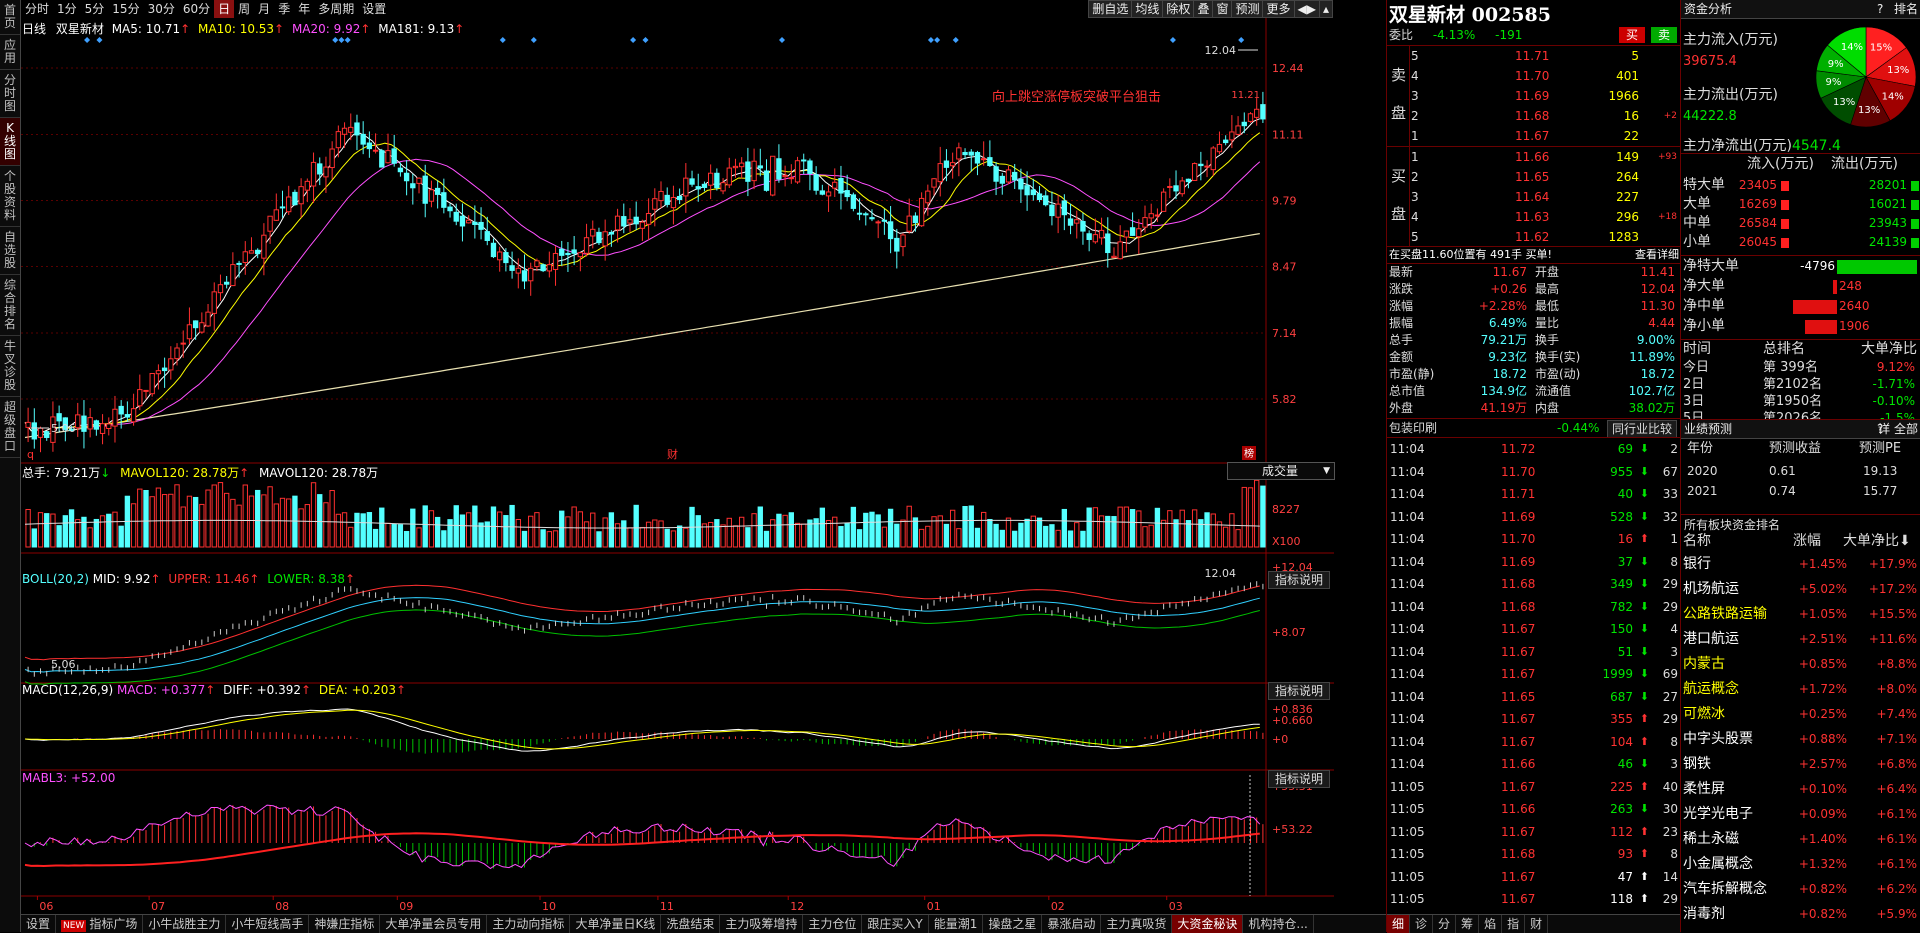 The width and height of the screenshot is (1920, 933). What do you see at coordinates (1544, 217) in the screenshot?
I see `order-book-row: 4 11.63 296 +18` at bounding box center [1544, 217].